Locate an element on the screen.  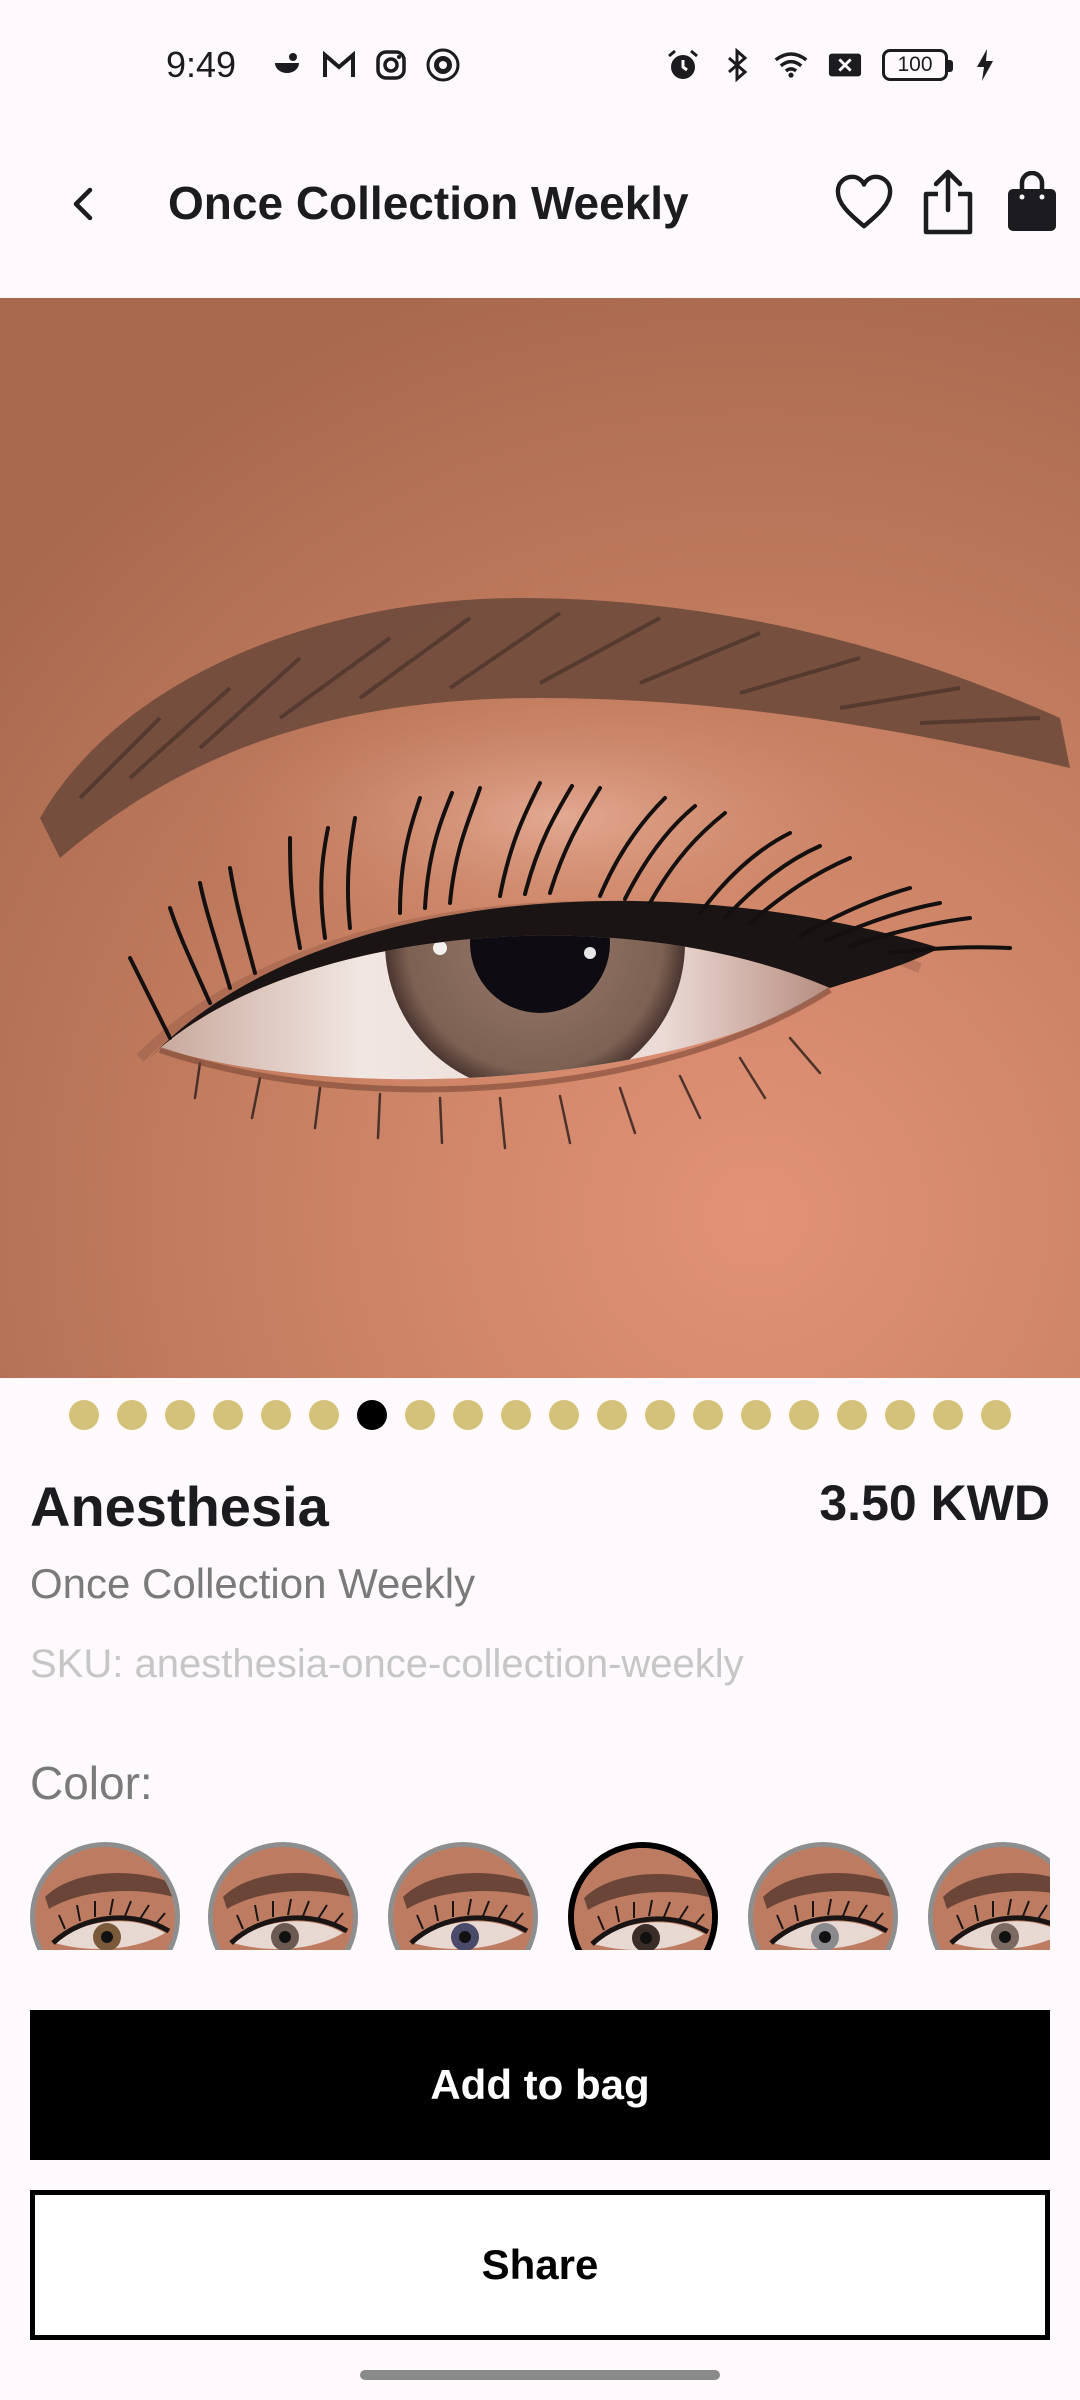
status-time: 9:49 is located at coordinates (201, 64).